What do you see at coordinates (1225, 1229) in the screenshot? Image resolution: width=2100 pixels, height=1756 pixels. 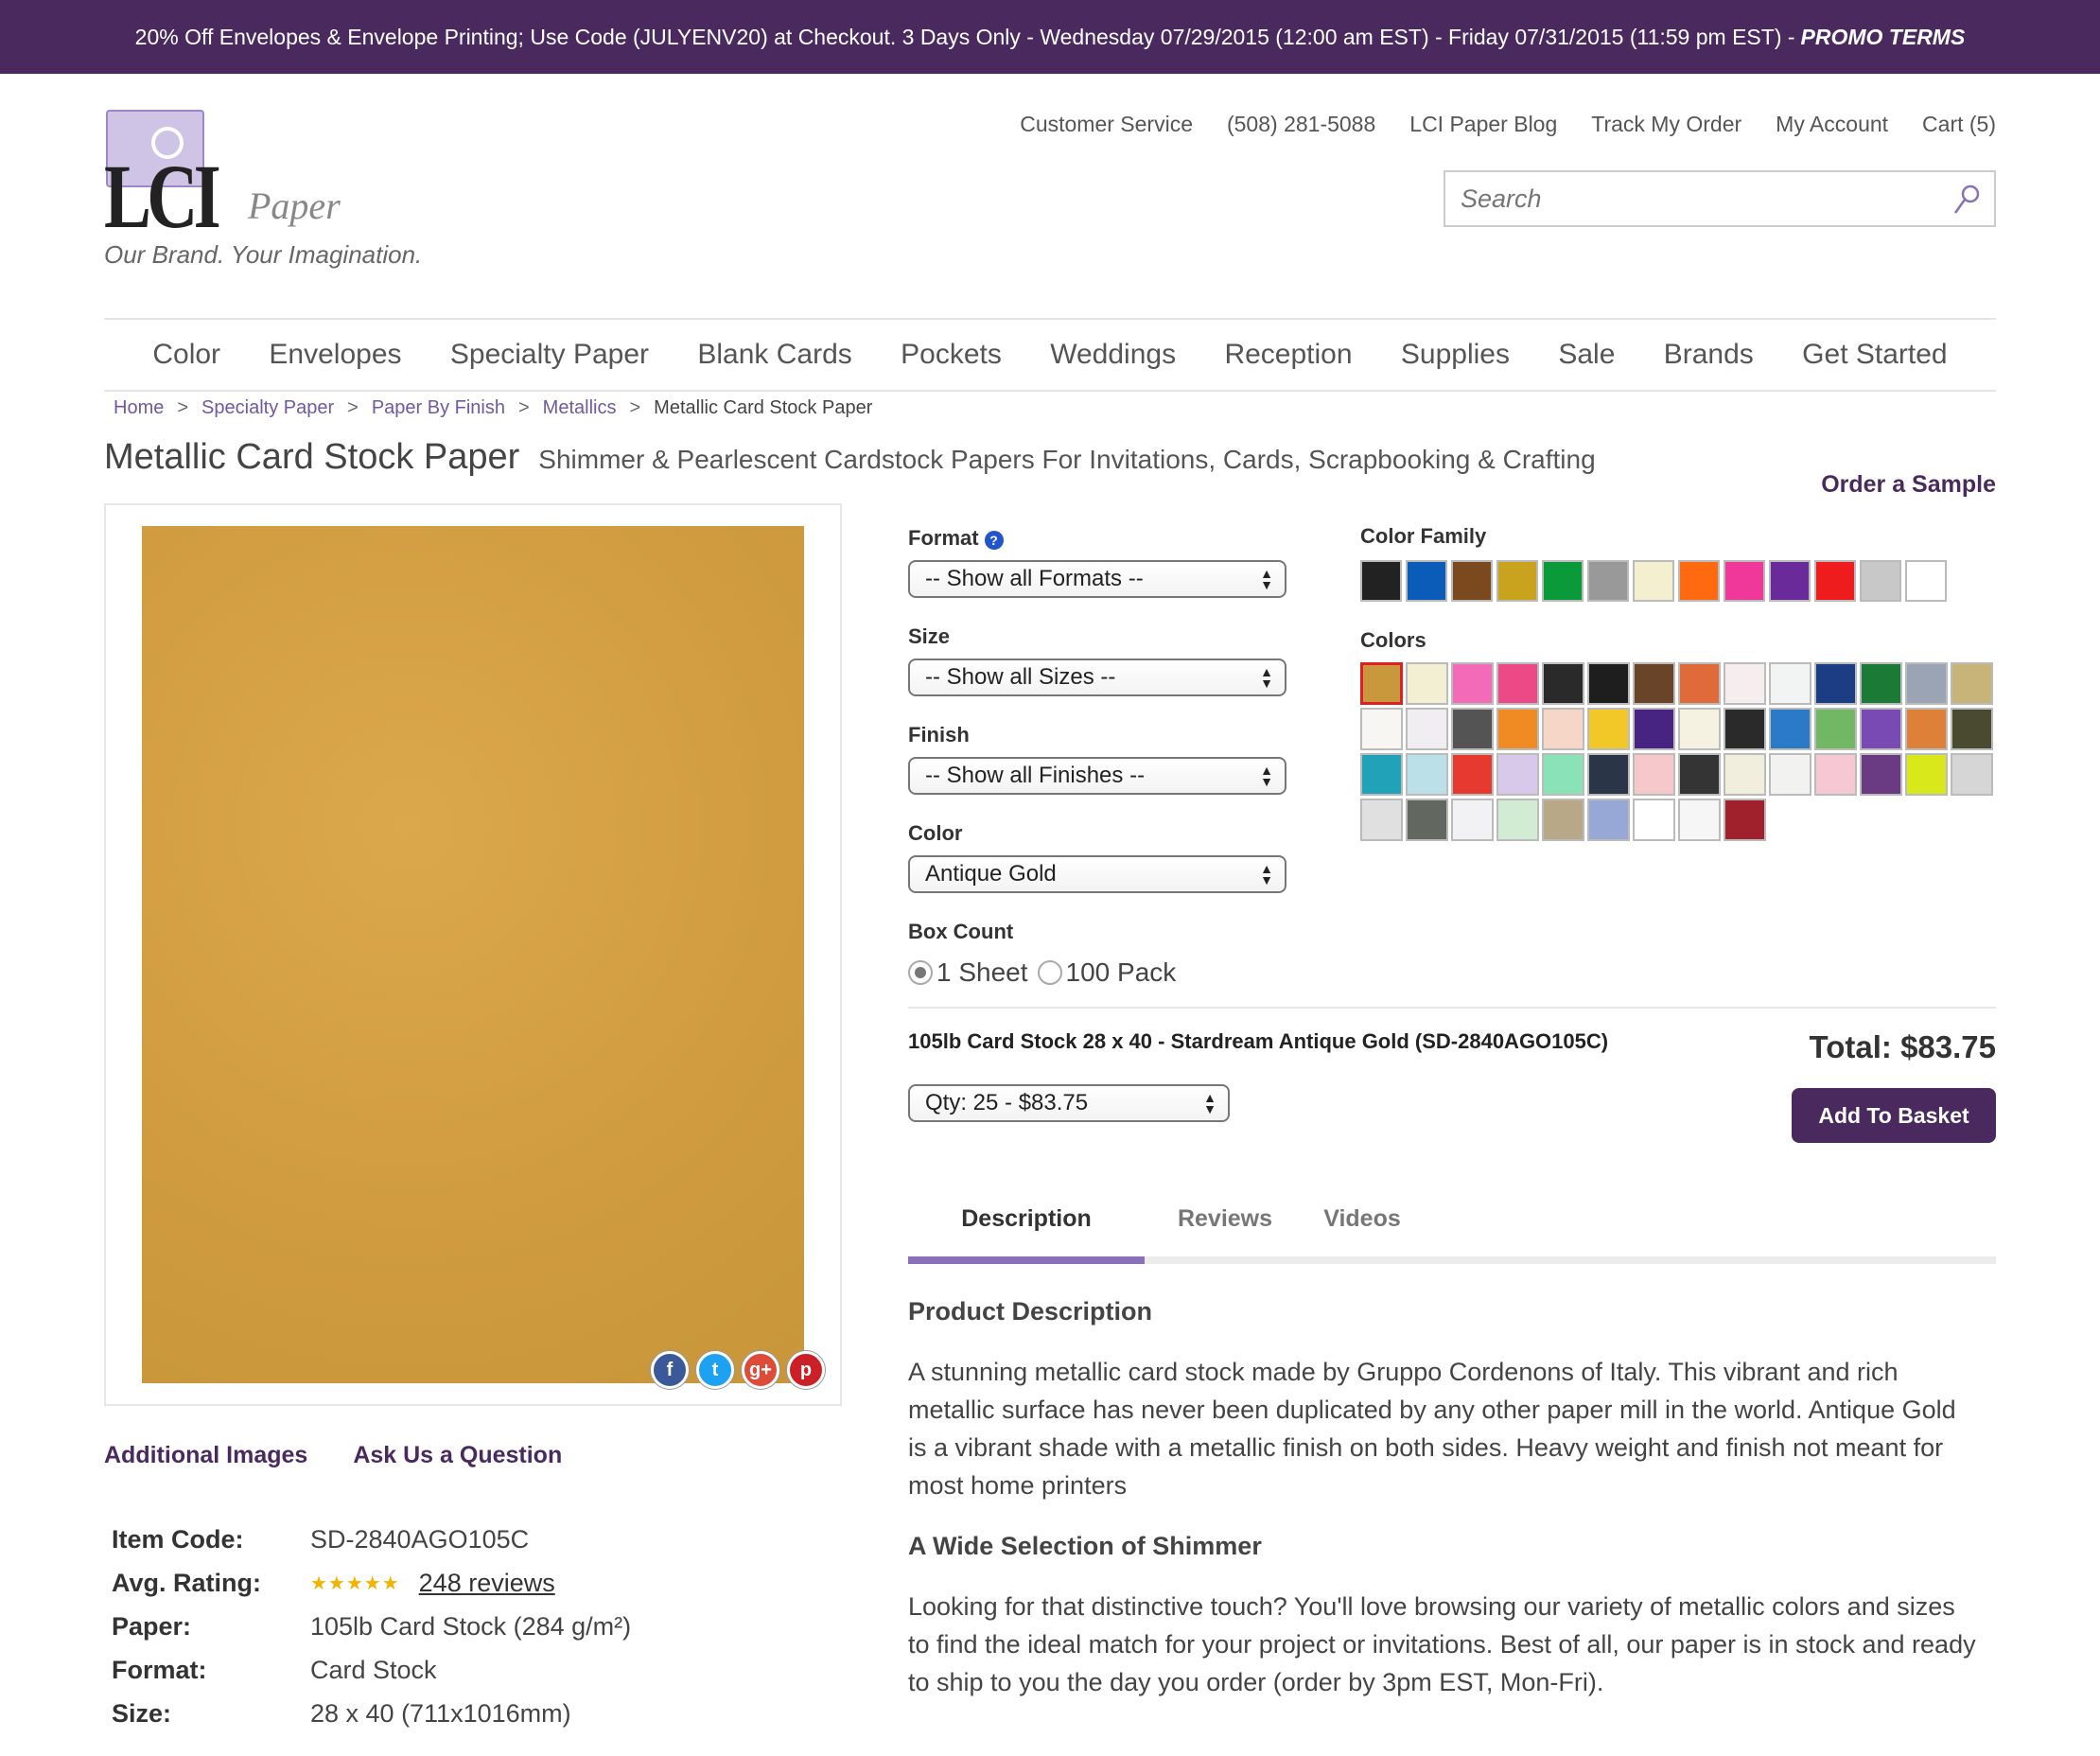 I see `tab-reviews: Reviews` at bounding box center [1225, 1229].